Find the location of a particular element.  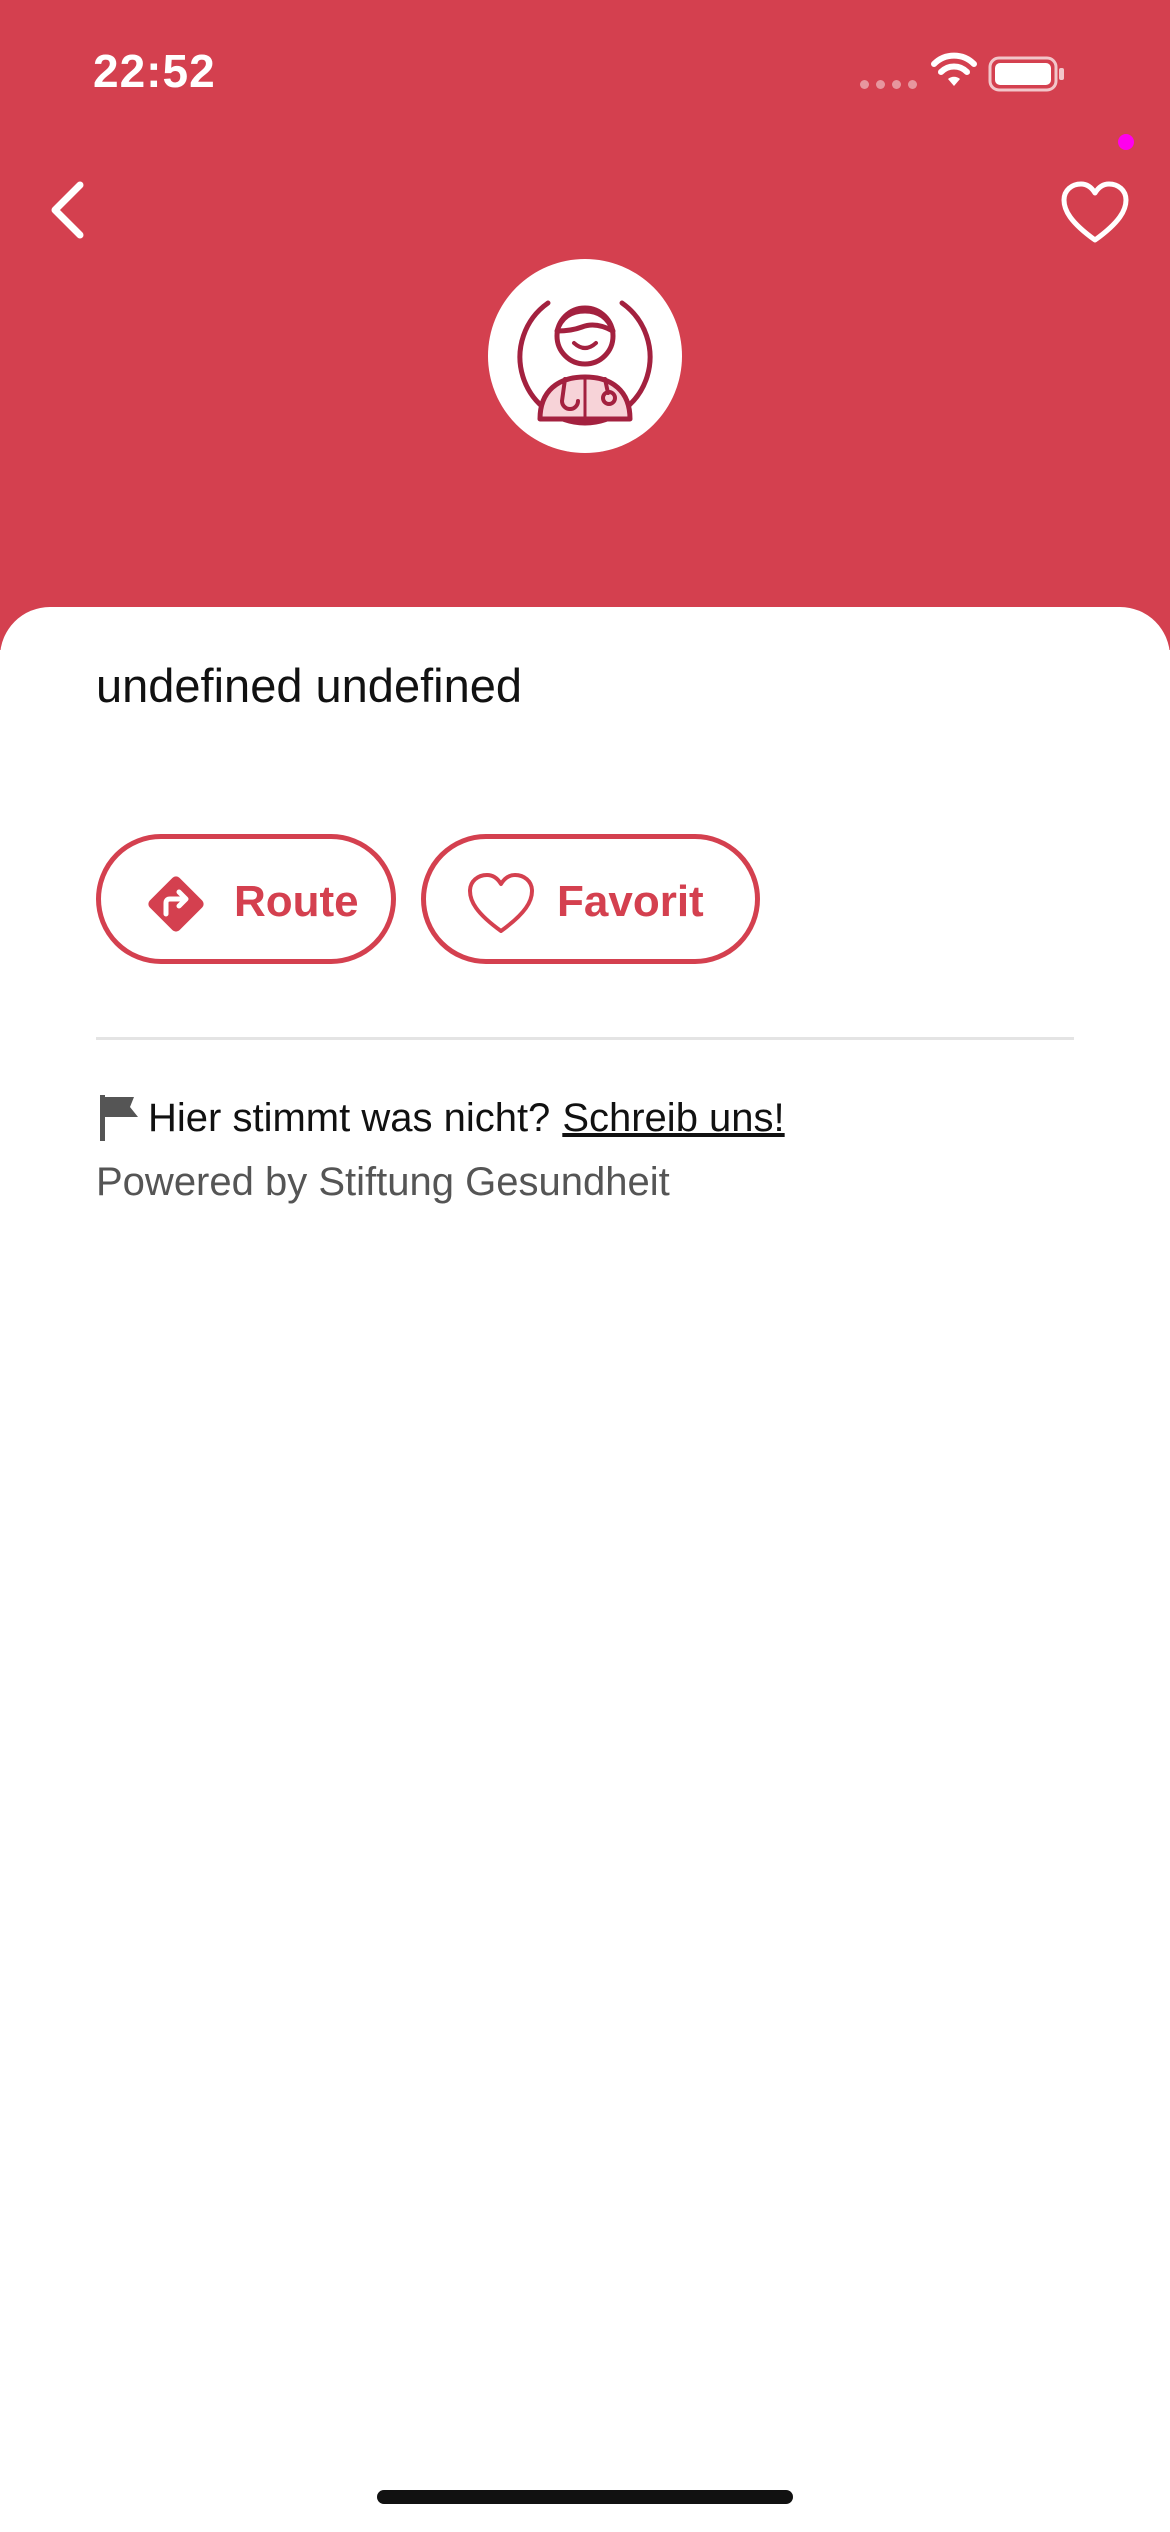

status-bar-icons is located at coordinates (990, 75).